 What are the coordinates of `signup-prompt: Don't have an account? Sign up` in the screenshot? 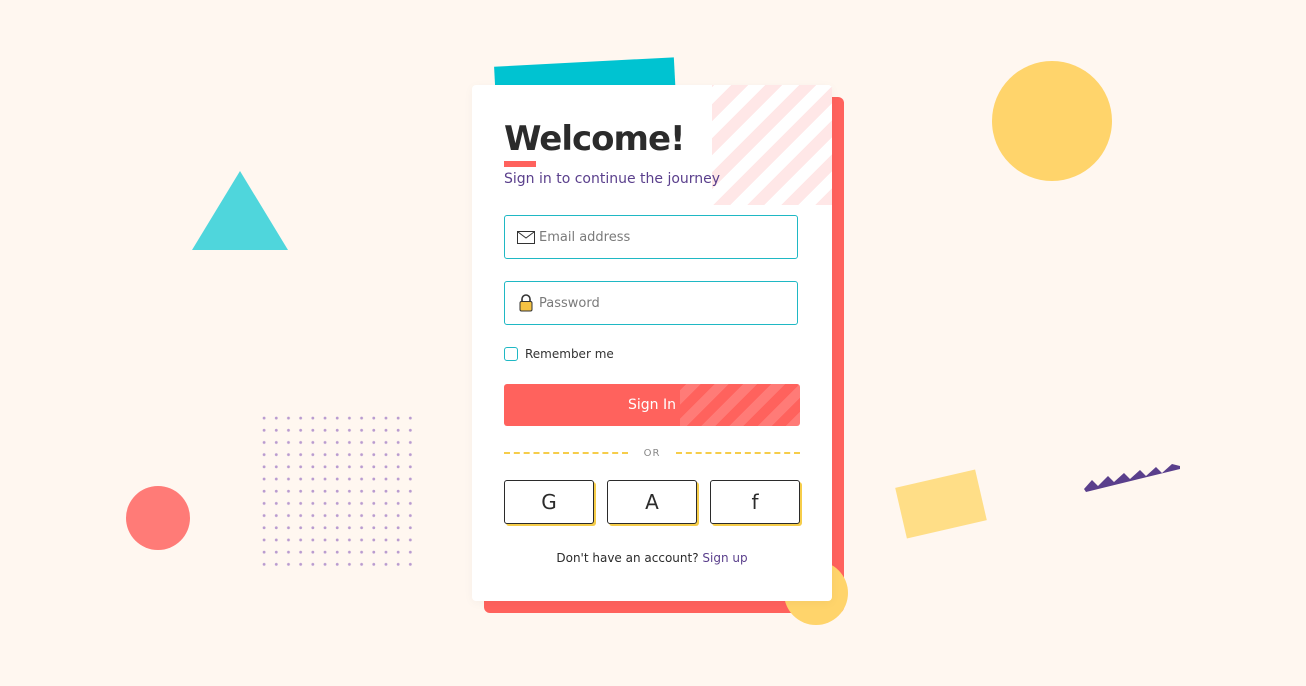 It's located at (652, 558).